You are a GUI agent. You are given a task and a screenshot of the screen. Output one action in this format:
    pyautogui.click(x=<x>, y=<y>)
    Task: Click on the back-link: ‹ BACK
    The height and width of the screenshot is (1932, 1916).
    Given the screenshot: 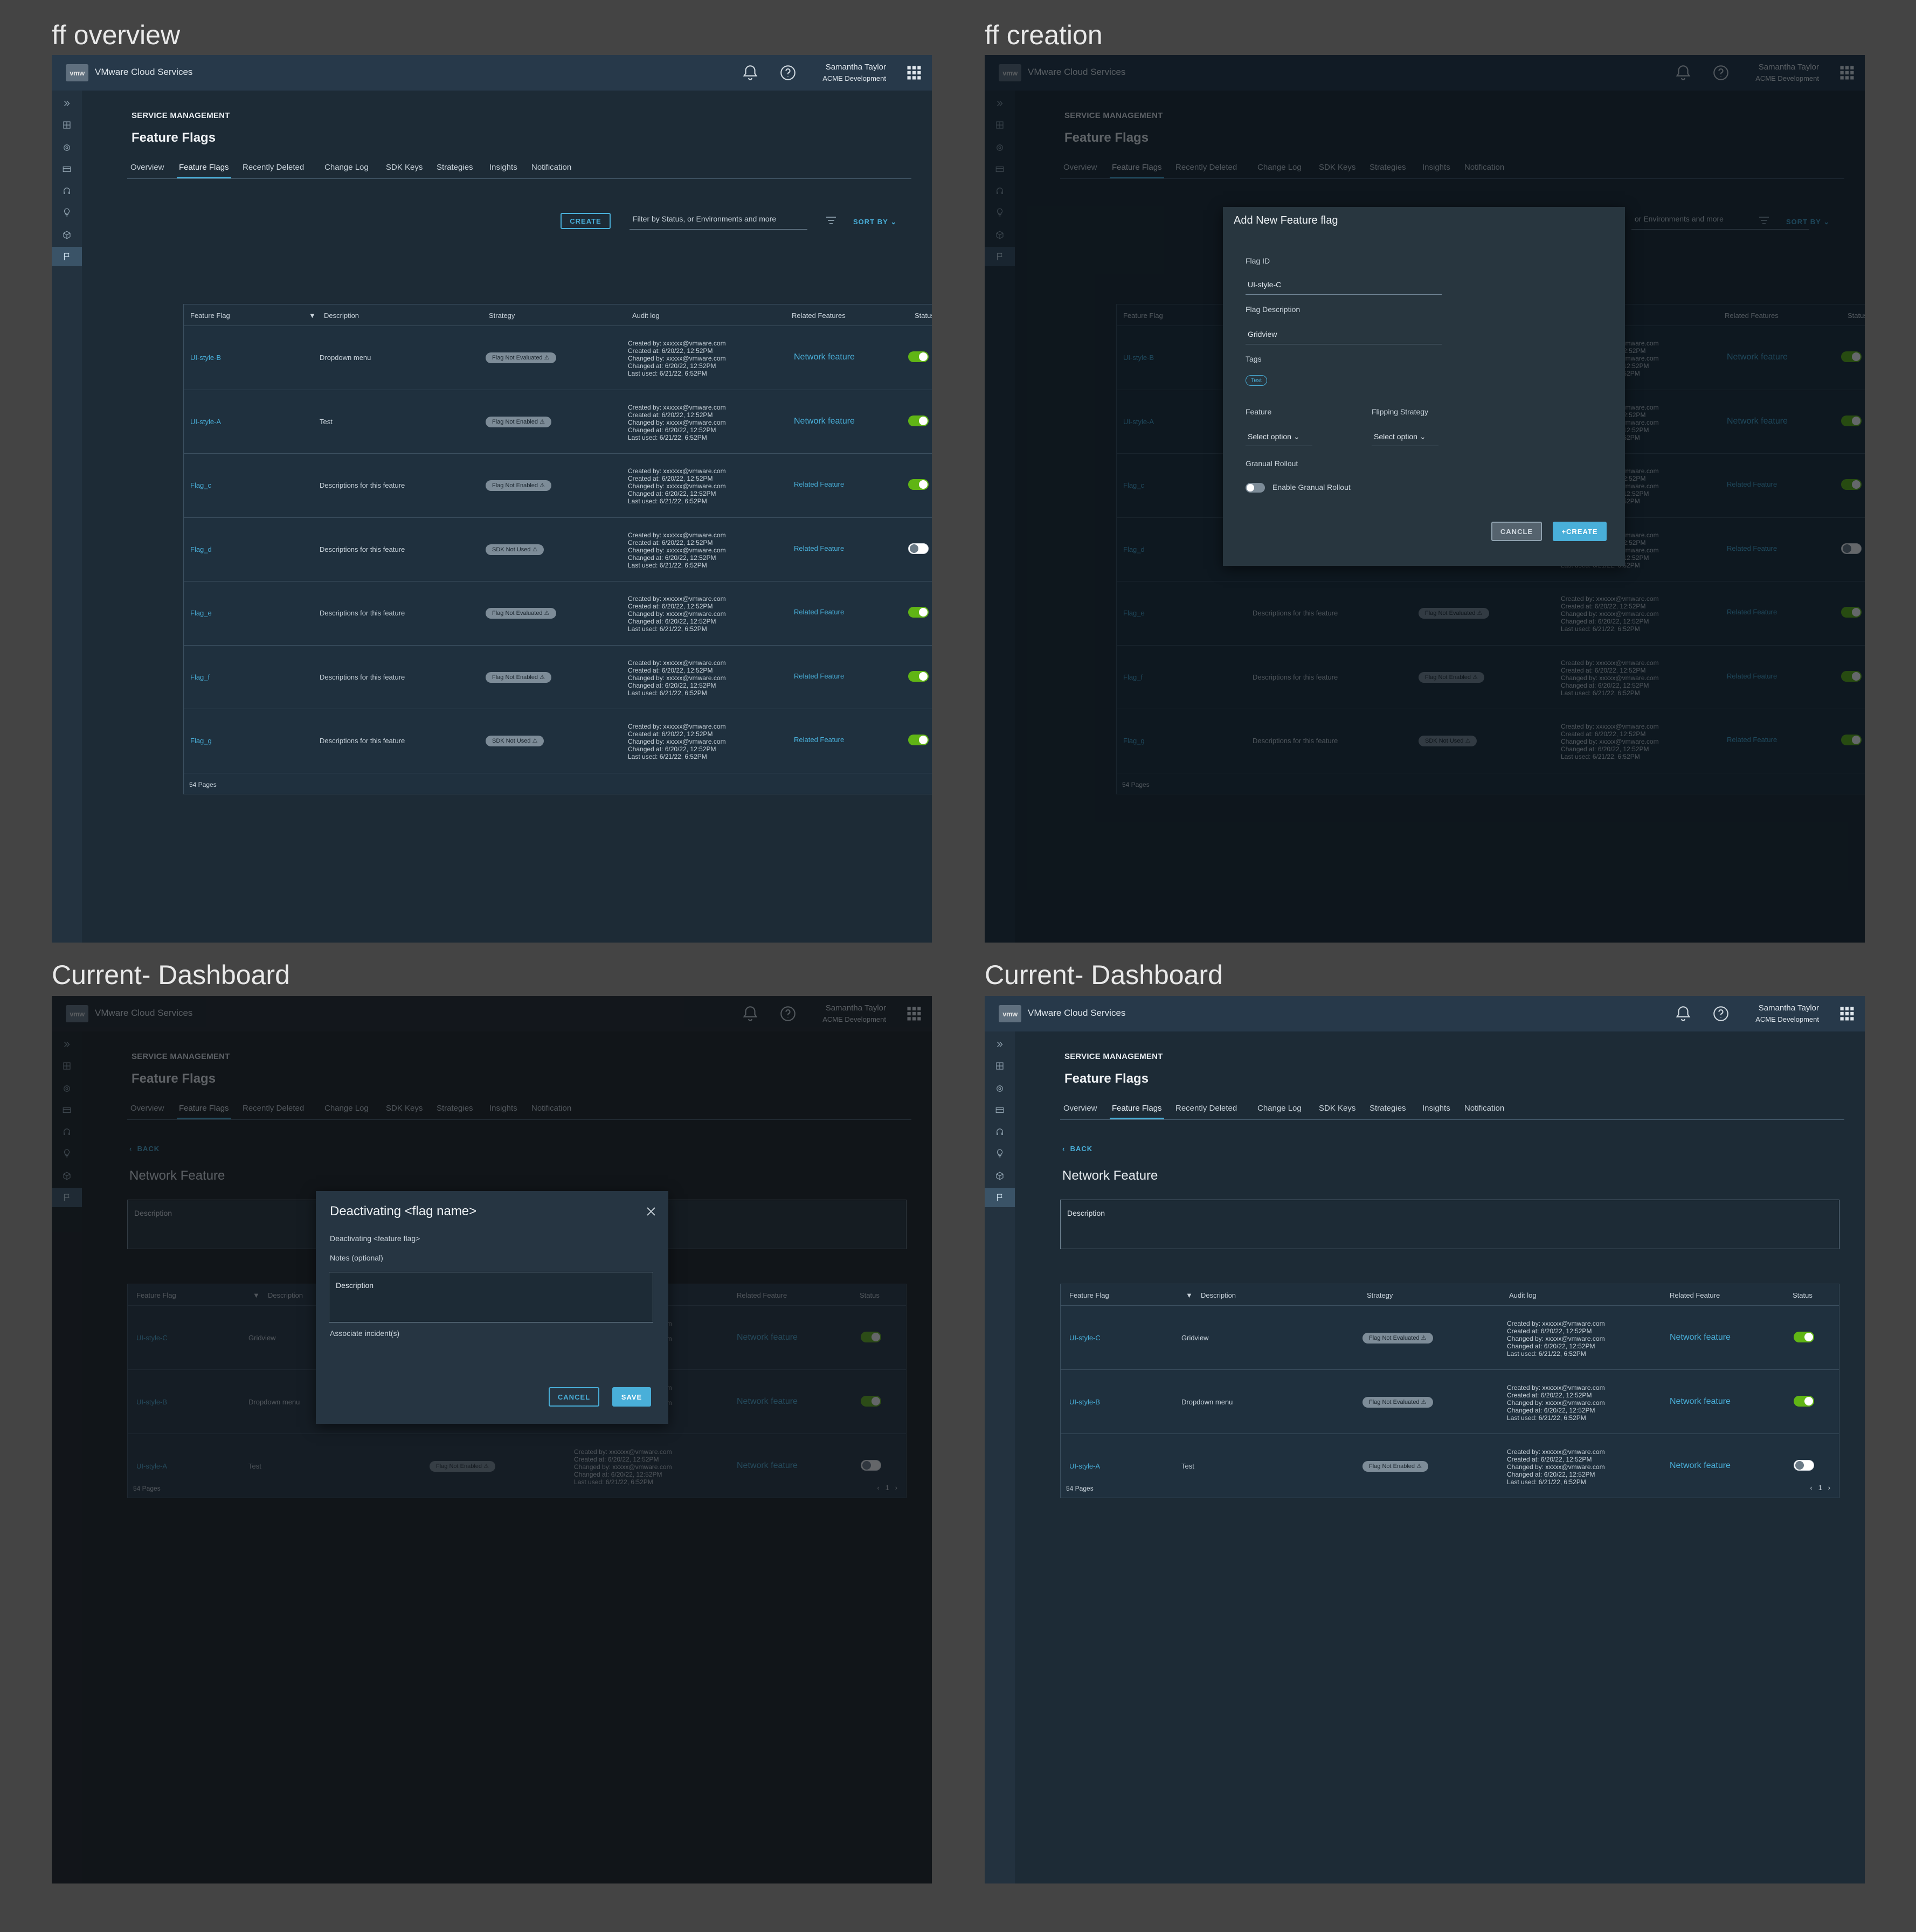 What is the action you would take?
    pyautogui.click(x=144, y=1149)
    